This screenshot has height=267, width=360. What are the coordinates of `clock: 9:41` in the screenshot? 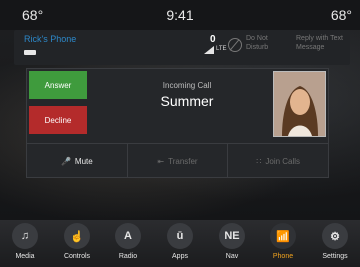 It's located at (180, 15).